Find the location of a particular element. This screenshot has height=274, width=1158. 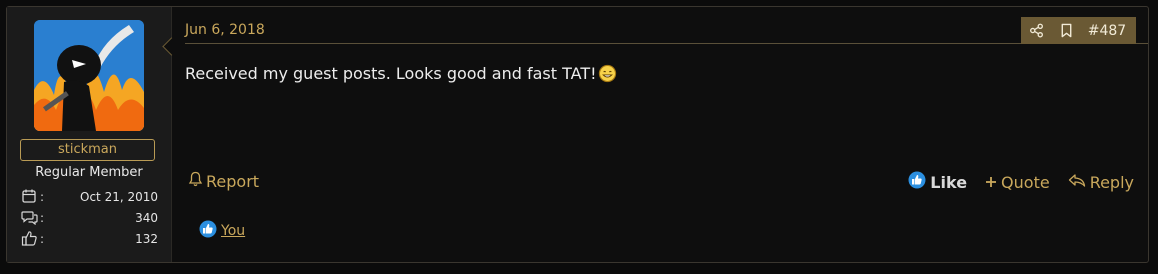

join-date-stat: : Oct 21, 2010 is located at coordinates (89, 197).